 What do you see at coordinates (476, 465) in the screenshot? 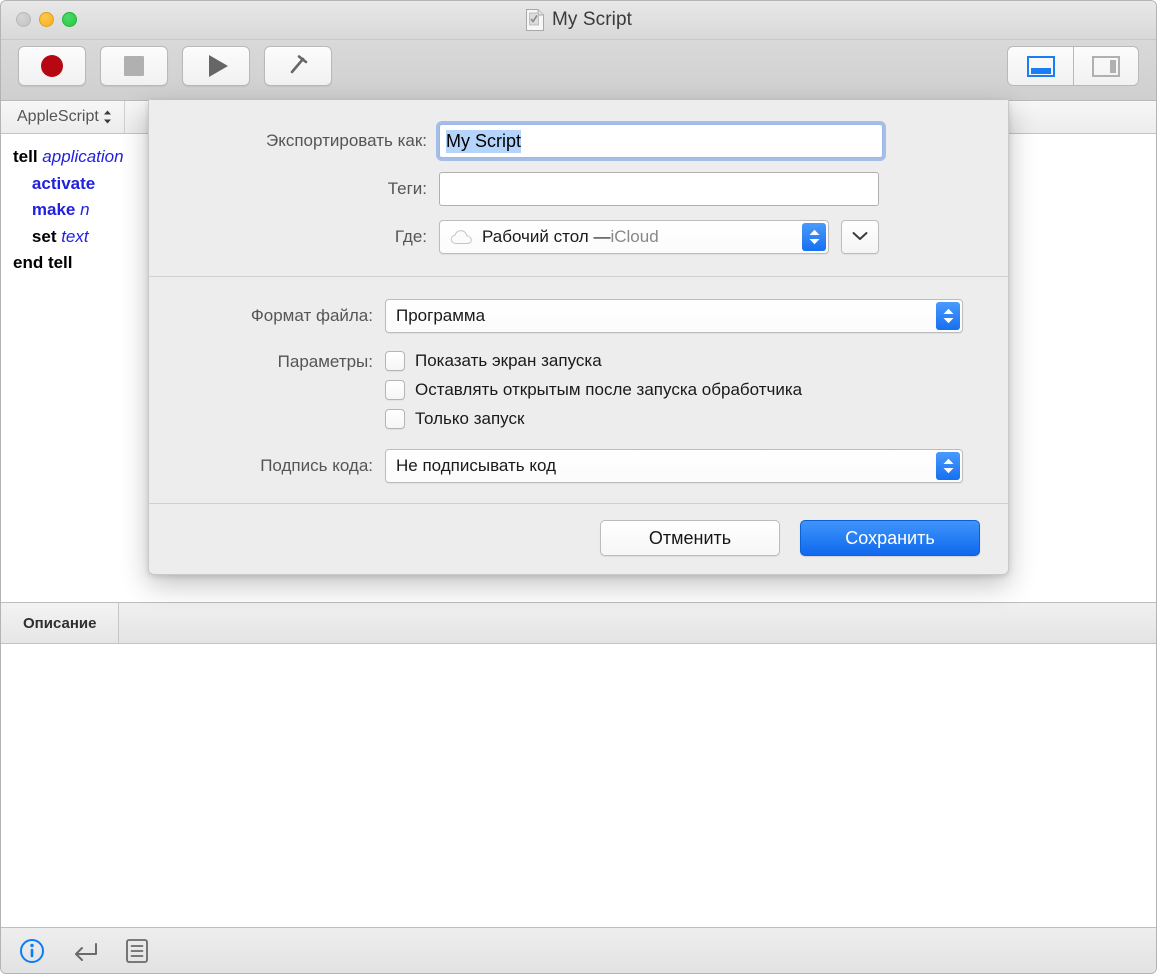
I see `code-signature-value: Не подписывать код` at bounding box center [476, 465].